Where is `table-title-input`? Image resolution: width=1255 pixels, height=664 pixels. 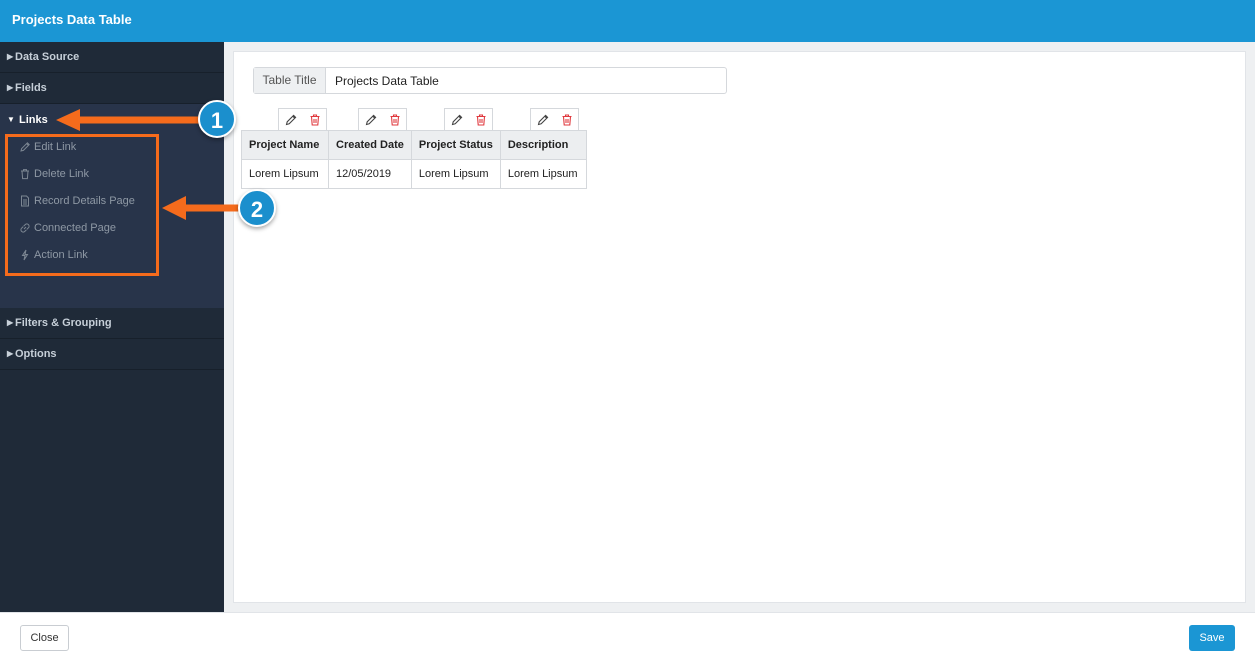
table-title-input is located at coordinates (525, 81).